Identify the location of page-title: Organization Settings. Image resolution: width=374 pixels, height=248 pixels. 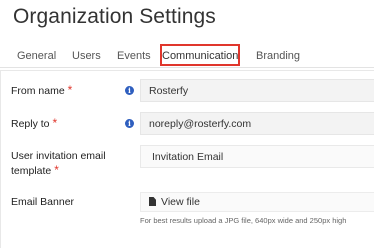
(114, 16).